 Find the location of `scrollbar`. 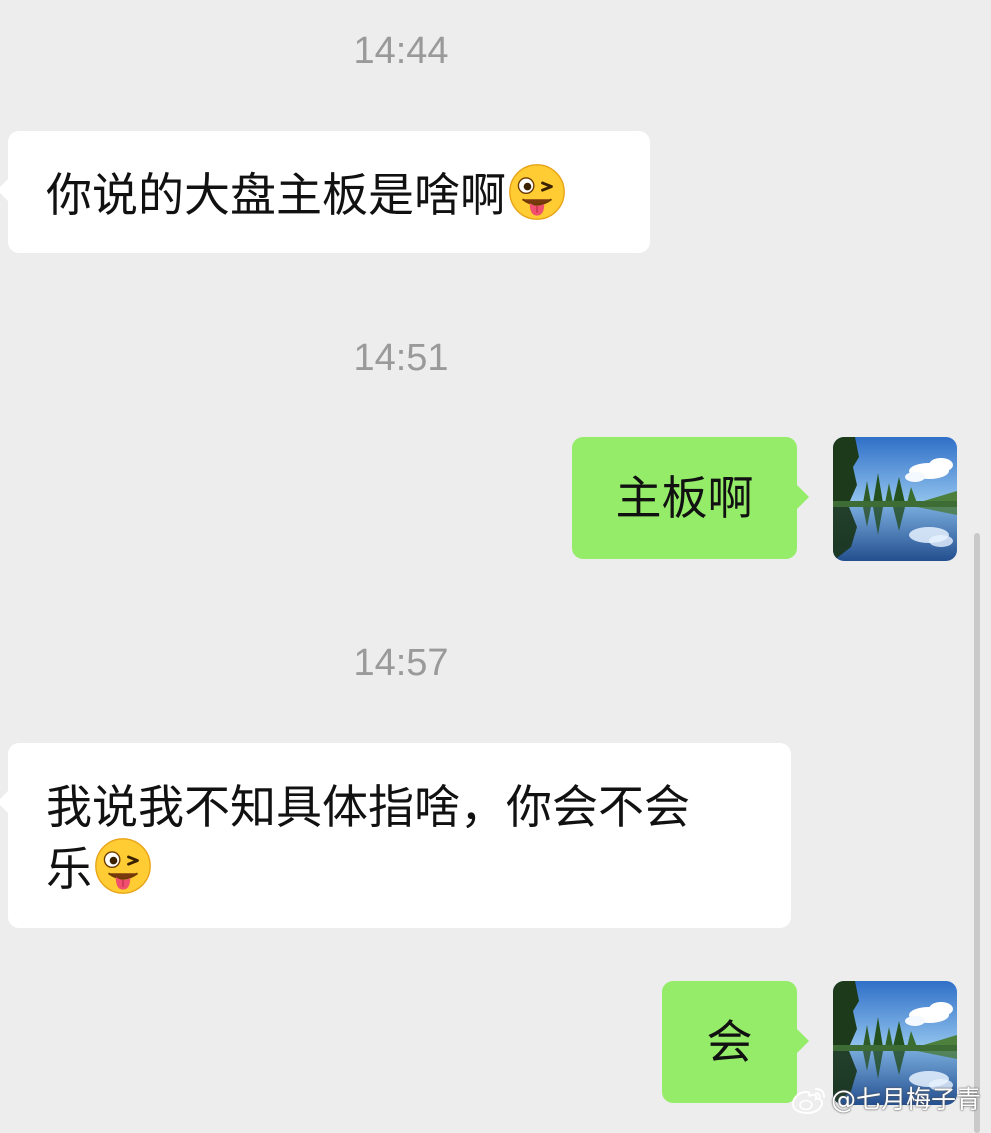

scrollbar is located at coordinates (977, 833).